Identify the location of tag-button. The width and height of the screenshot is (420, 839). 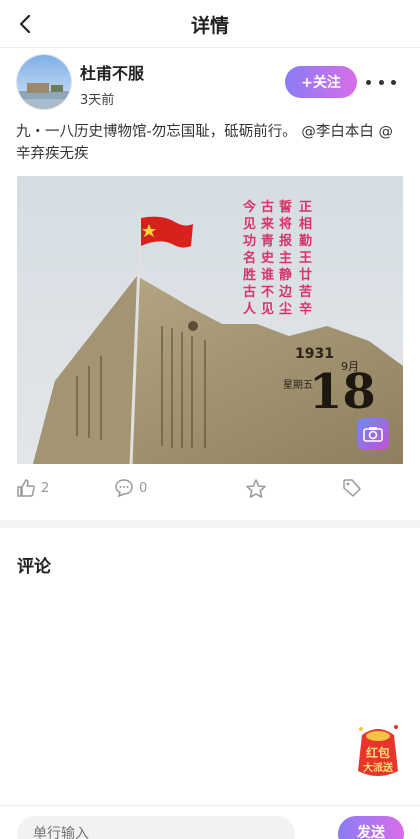
(352, 488).